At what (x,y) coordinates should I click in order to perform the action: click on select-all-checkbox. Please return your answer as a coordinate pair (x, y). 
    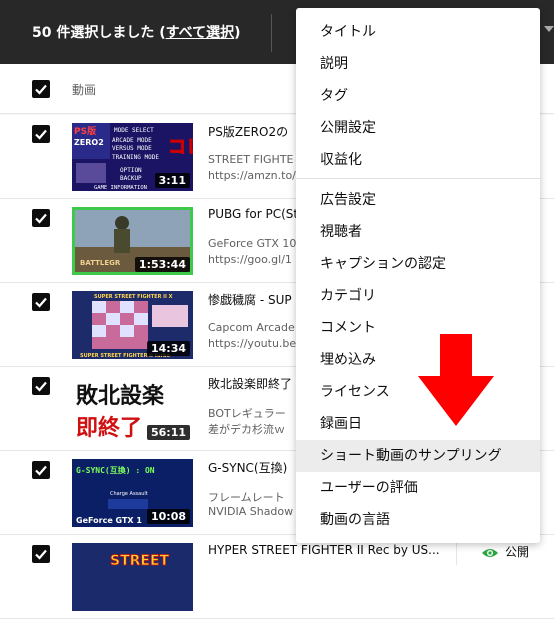
    Looking at the image, I should click on (41, 89).